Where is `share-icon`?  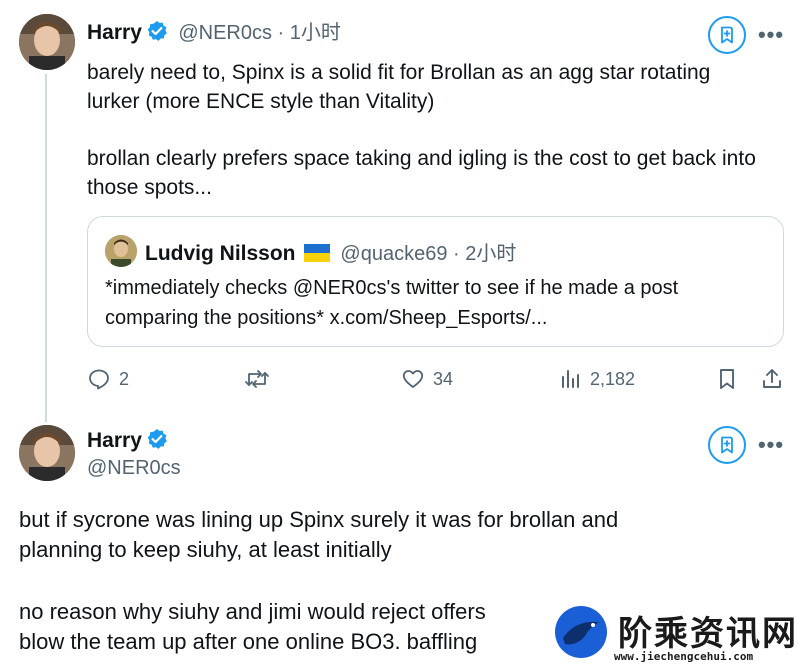 share-icon is located at coordinates (772, 378).